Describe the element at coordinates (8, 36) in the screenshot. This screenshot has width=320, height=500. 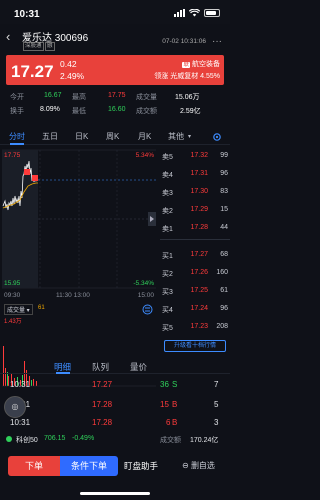
I see `back-chevron-icon: ‹` at that location.